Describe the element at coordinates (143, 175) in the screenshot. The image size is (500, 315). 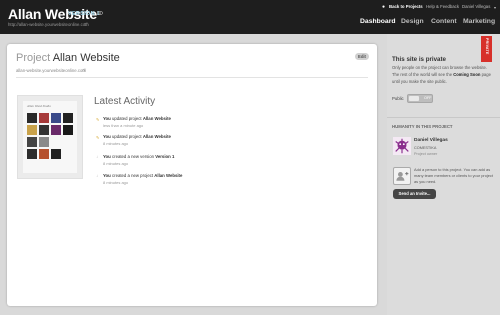
I see `activity-item: You created a new project Allan Website` at that location.